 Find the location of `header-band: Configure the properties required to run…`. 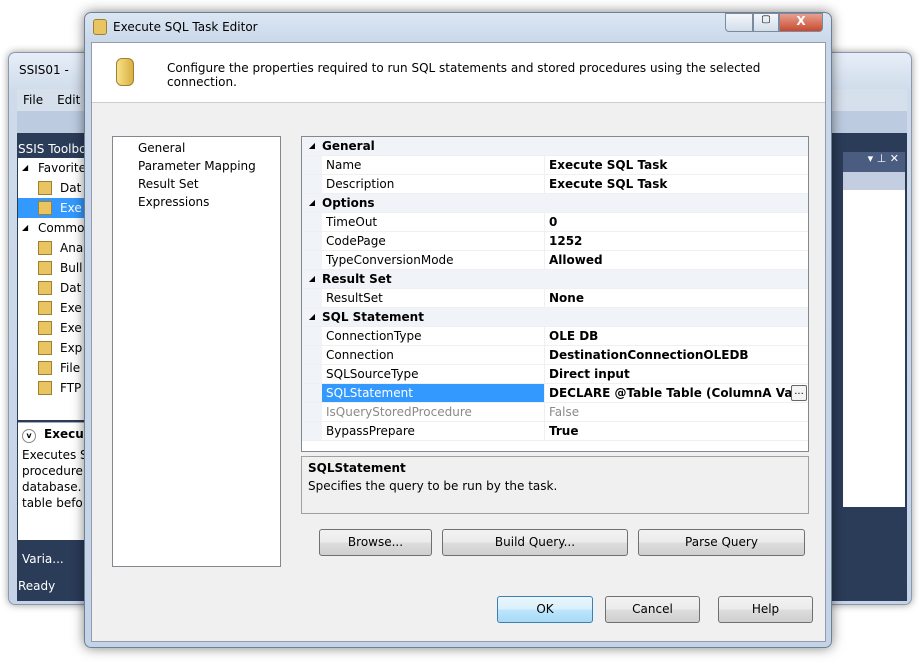

header-band: Configure the properties required to run… is located at coordinates (458, 73).